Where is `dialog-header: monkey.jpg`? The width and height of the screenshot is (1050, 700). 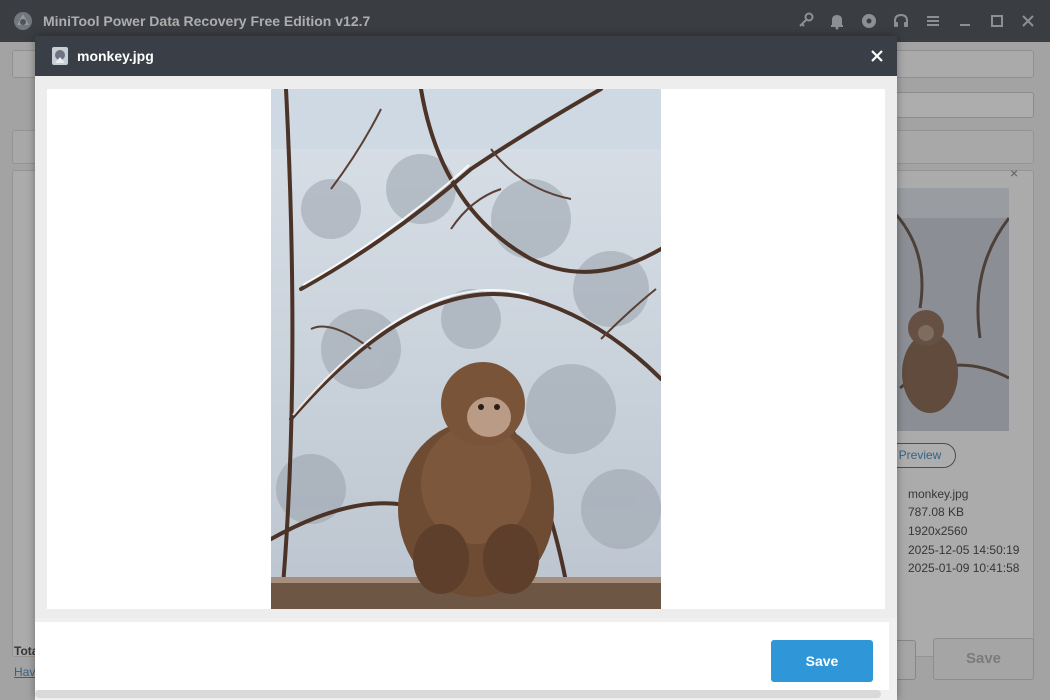 dialog-header: monkey.jpg is located at coordinates (466, 56).